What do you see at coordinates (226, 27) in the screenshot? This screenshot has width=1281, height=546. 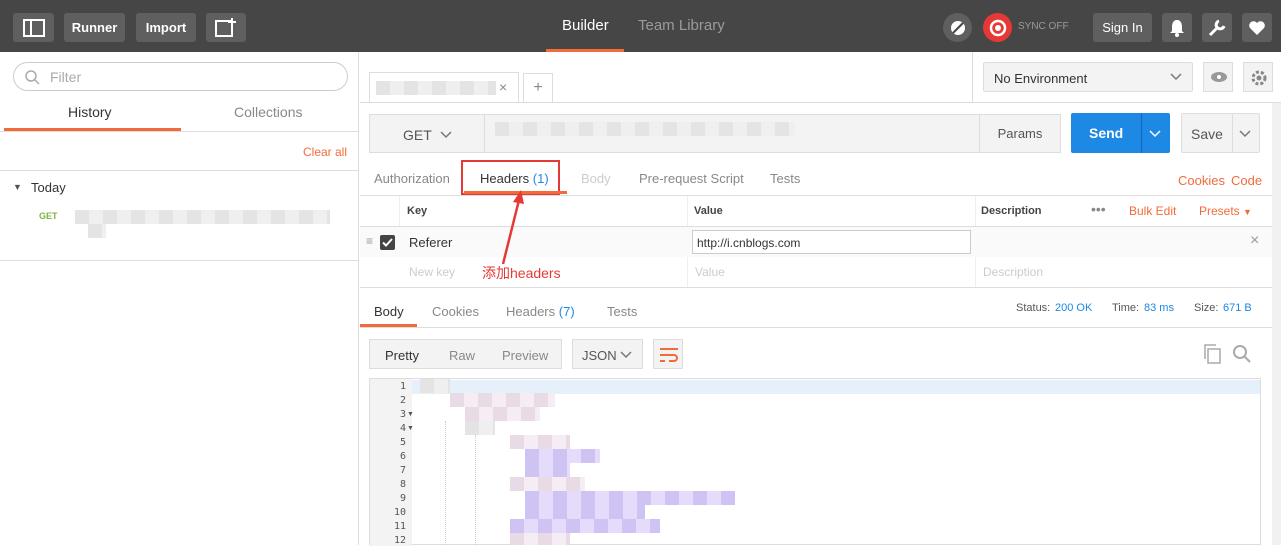 I see `new-tab-button` at bounding box center [226, 27].